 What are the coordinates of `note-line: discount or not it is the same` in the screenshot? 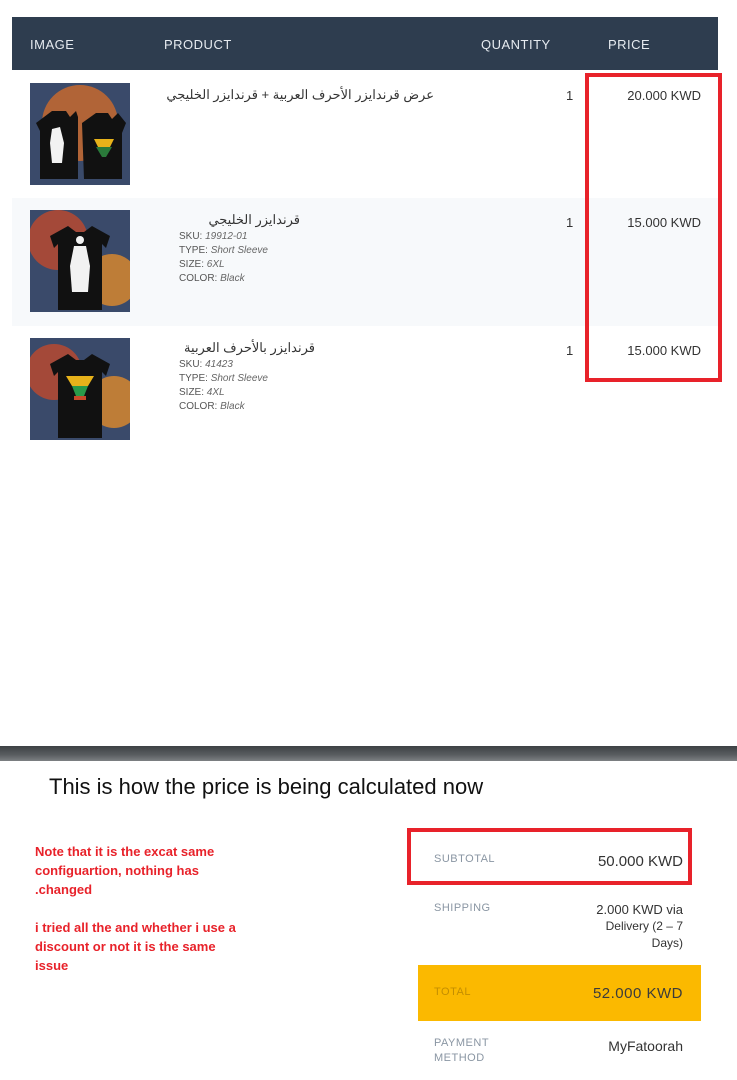 It's located at (125, 946).